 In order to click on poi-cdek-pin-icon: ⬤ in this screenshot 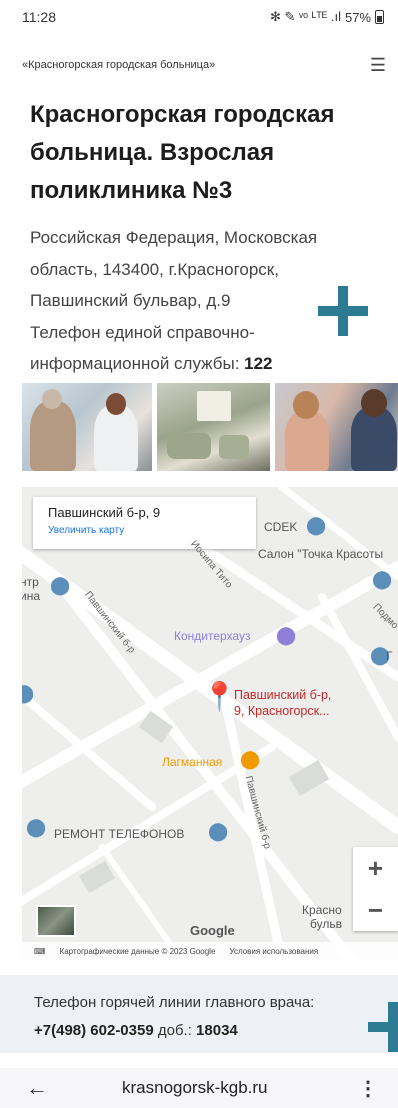, I will do `click(316, 525)`.